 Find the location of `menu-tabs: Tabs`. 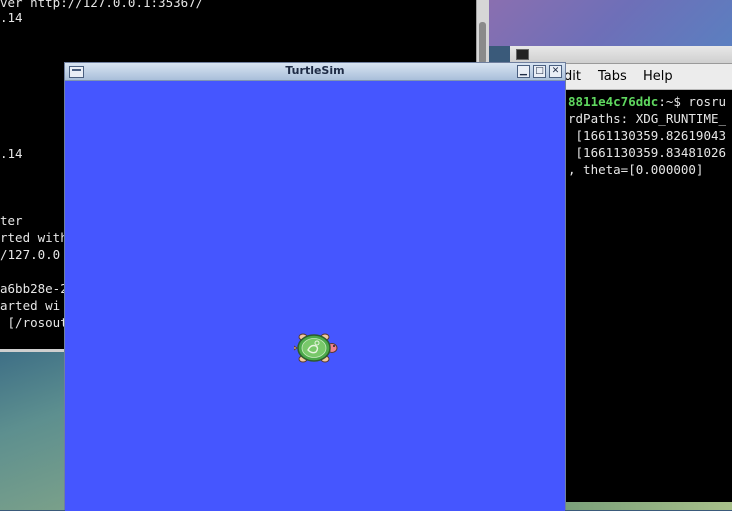

menu-tabs: Tabs is located at coordinates (612, 76).